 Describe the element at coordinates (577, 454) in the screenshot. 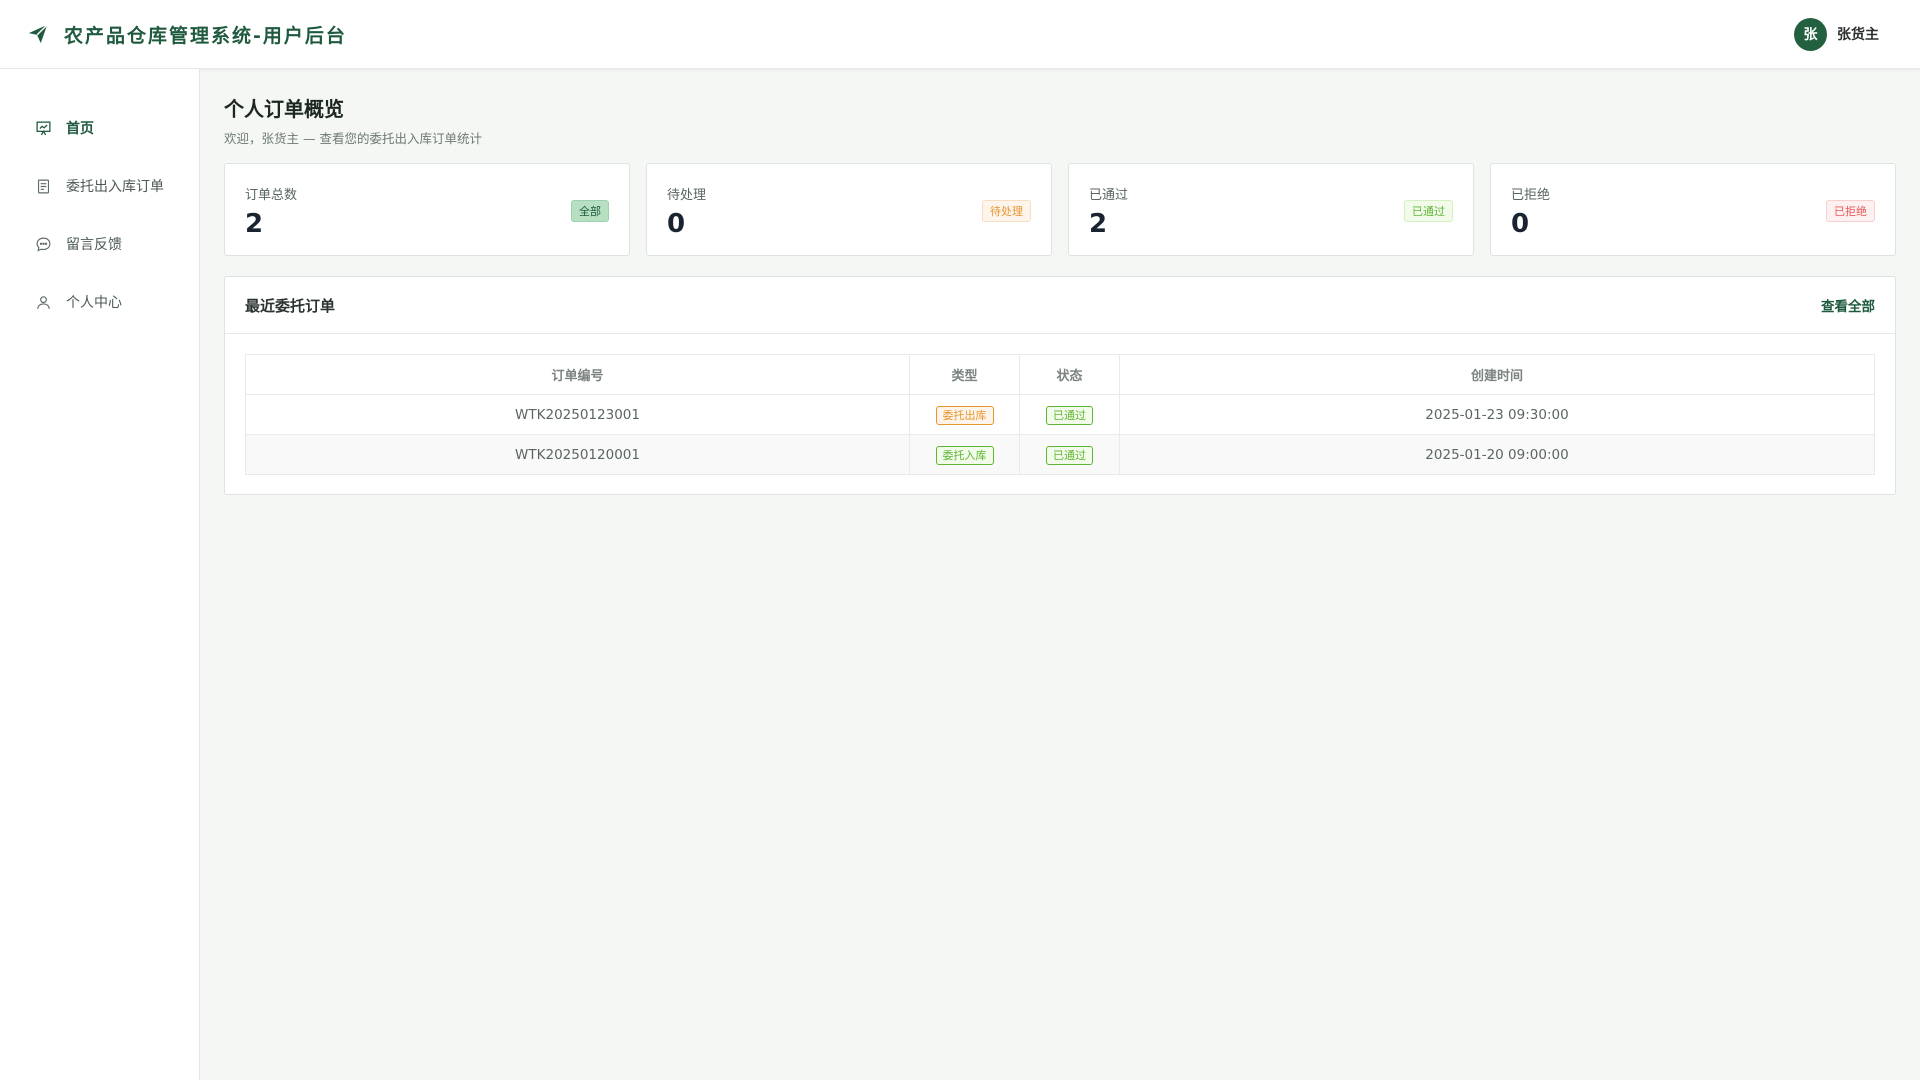

I see `order-no-cell: WTK20250120001` at that location.